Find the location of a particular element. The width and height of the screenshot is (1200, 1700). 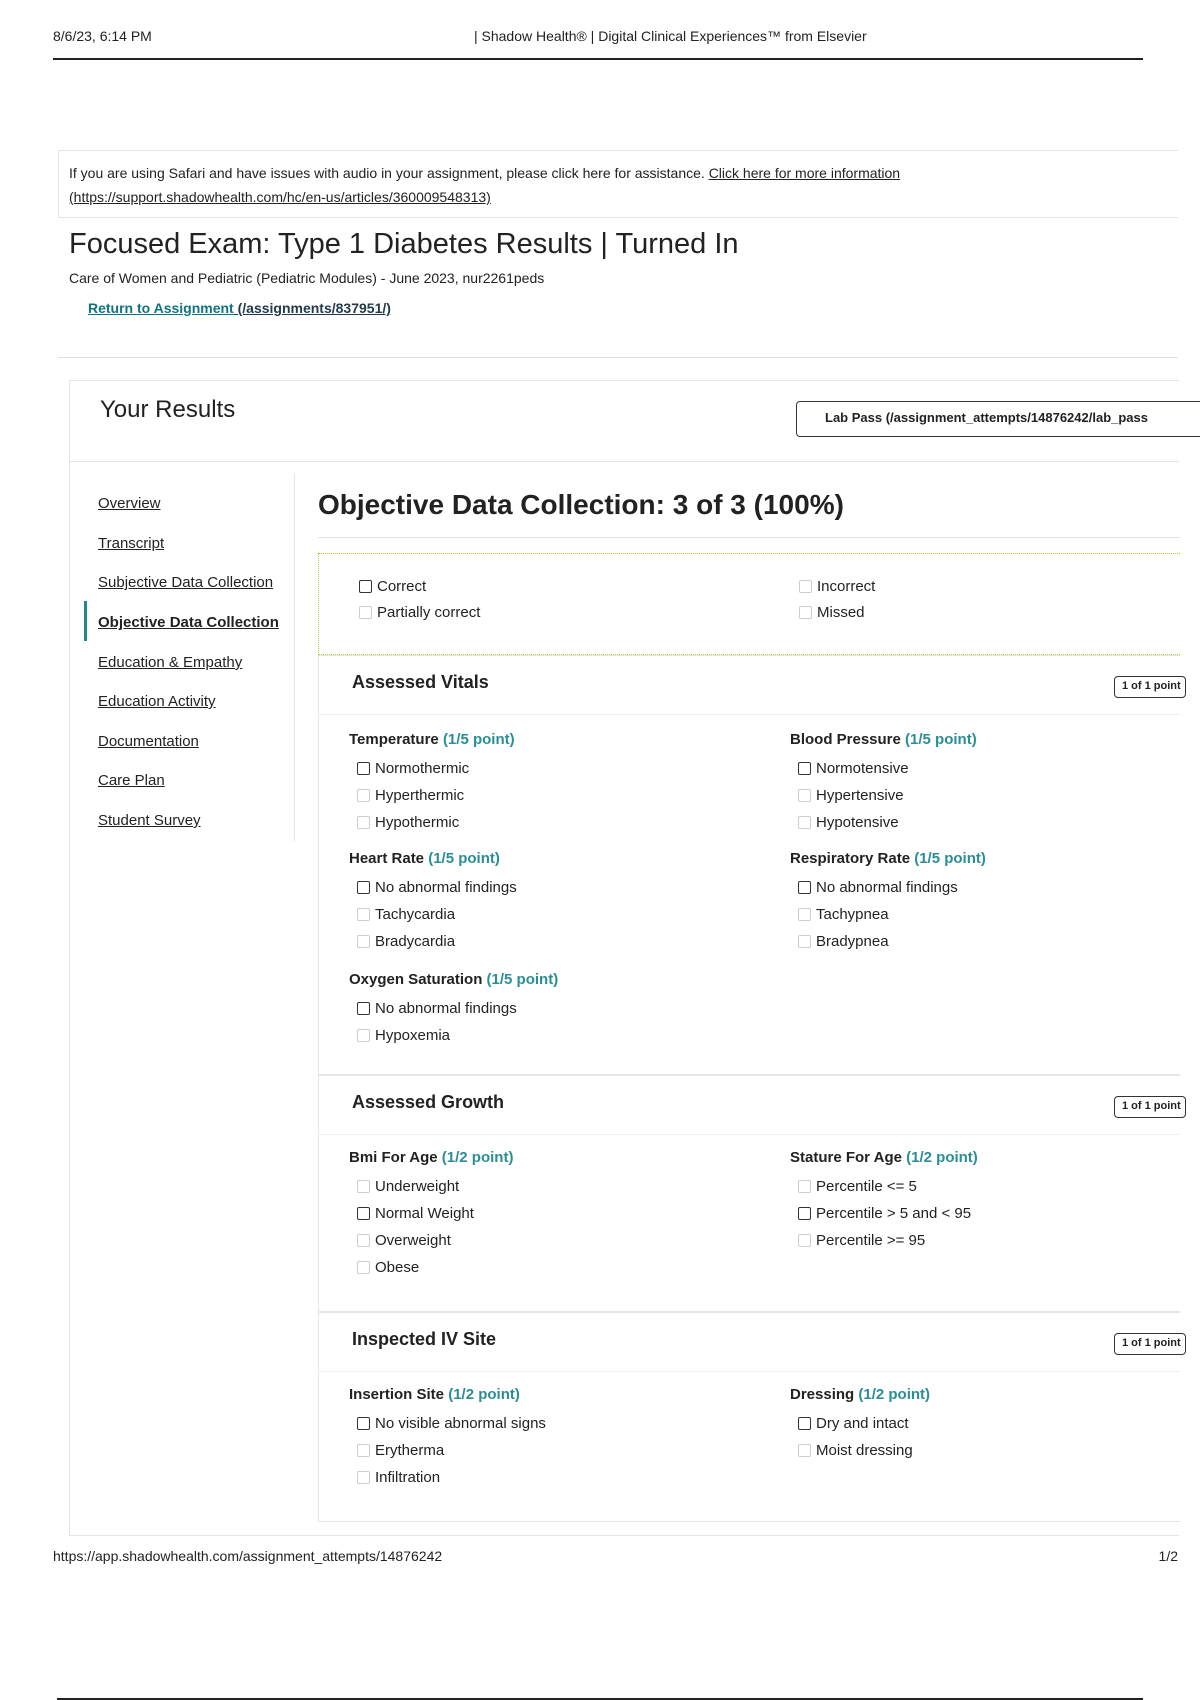

return-link-path: (/assignments/837951/) is located at coordinates (312, 308).